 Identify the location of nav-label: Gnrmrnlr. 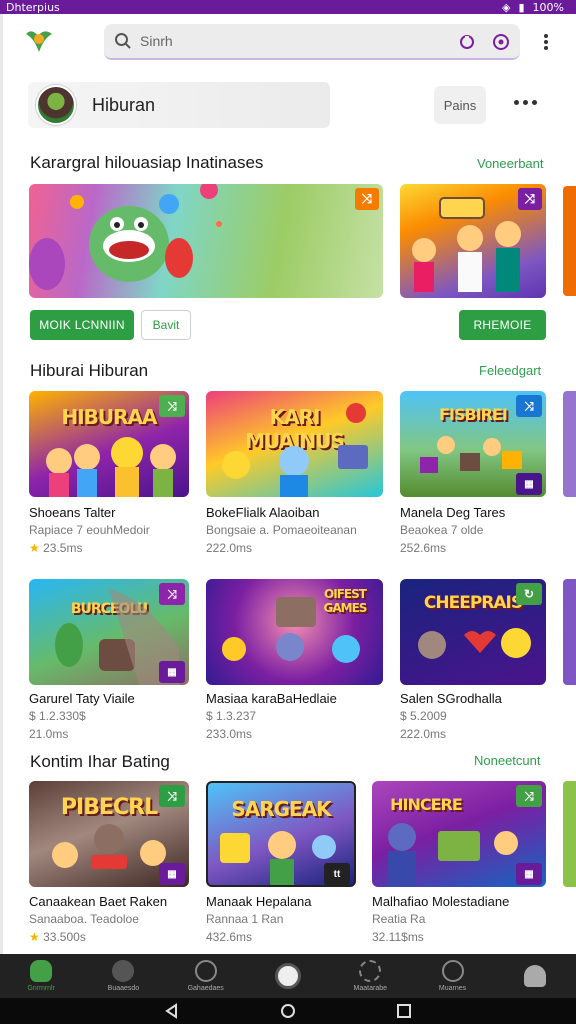
(41, 988).